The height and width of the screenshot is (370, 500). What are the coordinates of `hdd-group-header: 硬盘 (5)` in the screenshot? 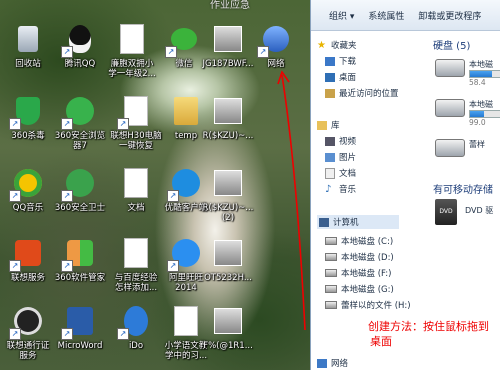 It's located at (452, 46).